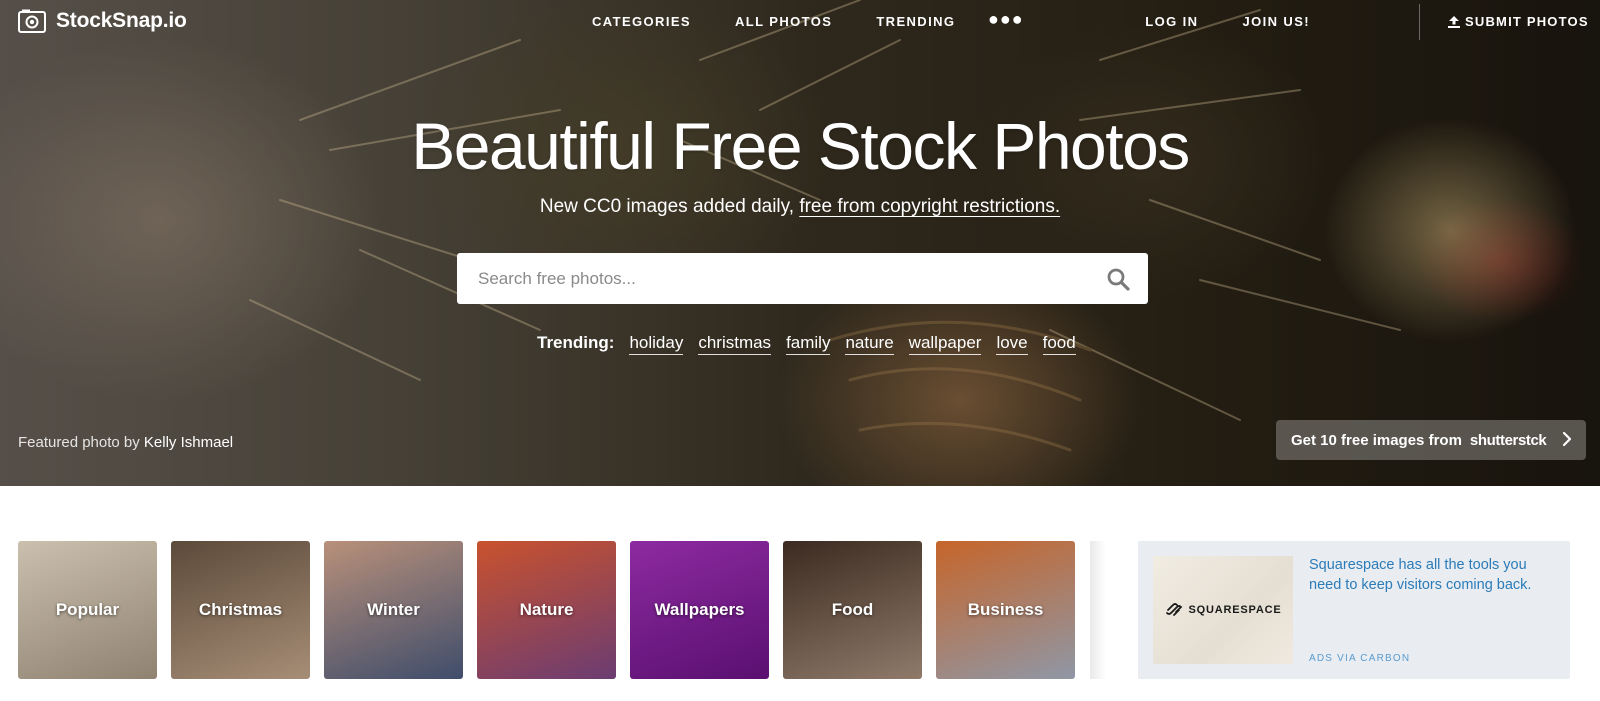 The width and height of the screenshot is (1600, 701). I want to click on category-tile-wallpapers: Wallpapers, so click(699, 610).